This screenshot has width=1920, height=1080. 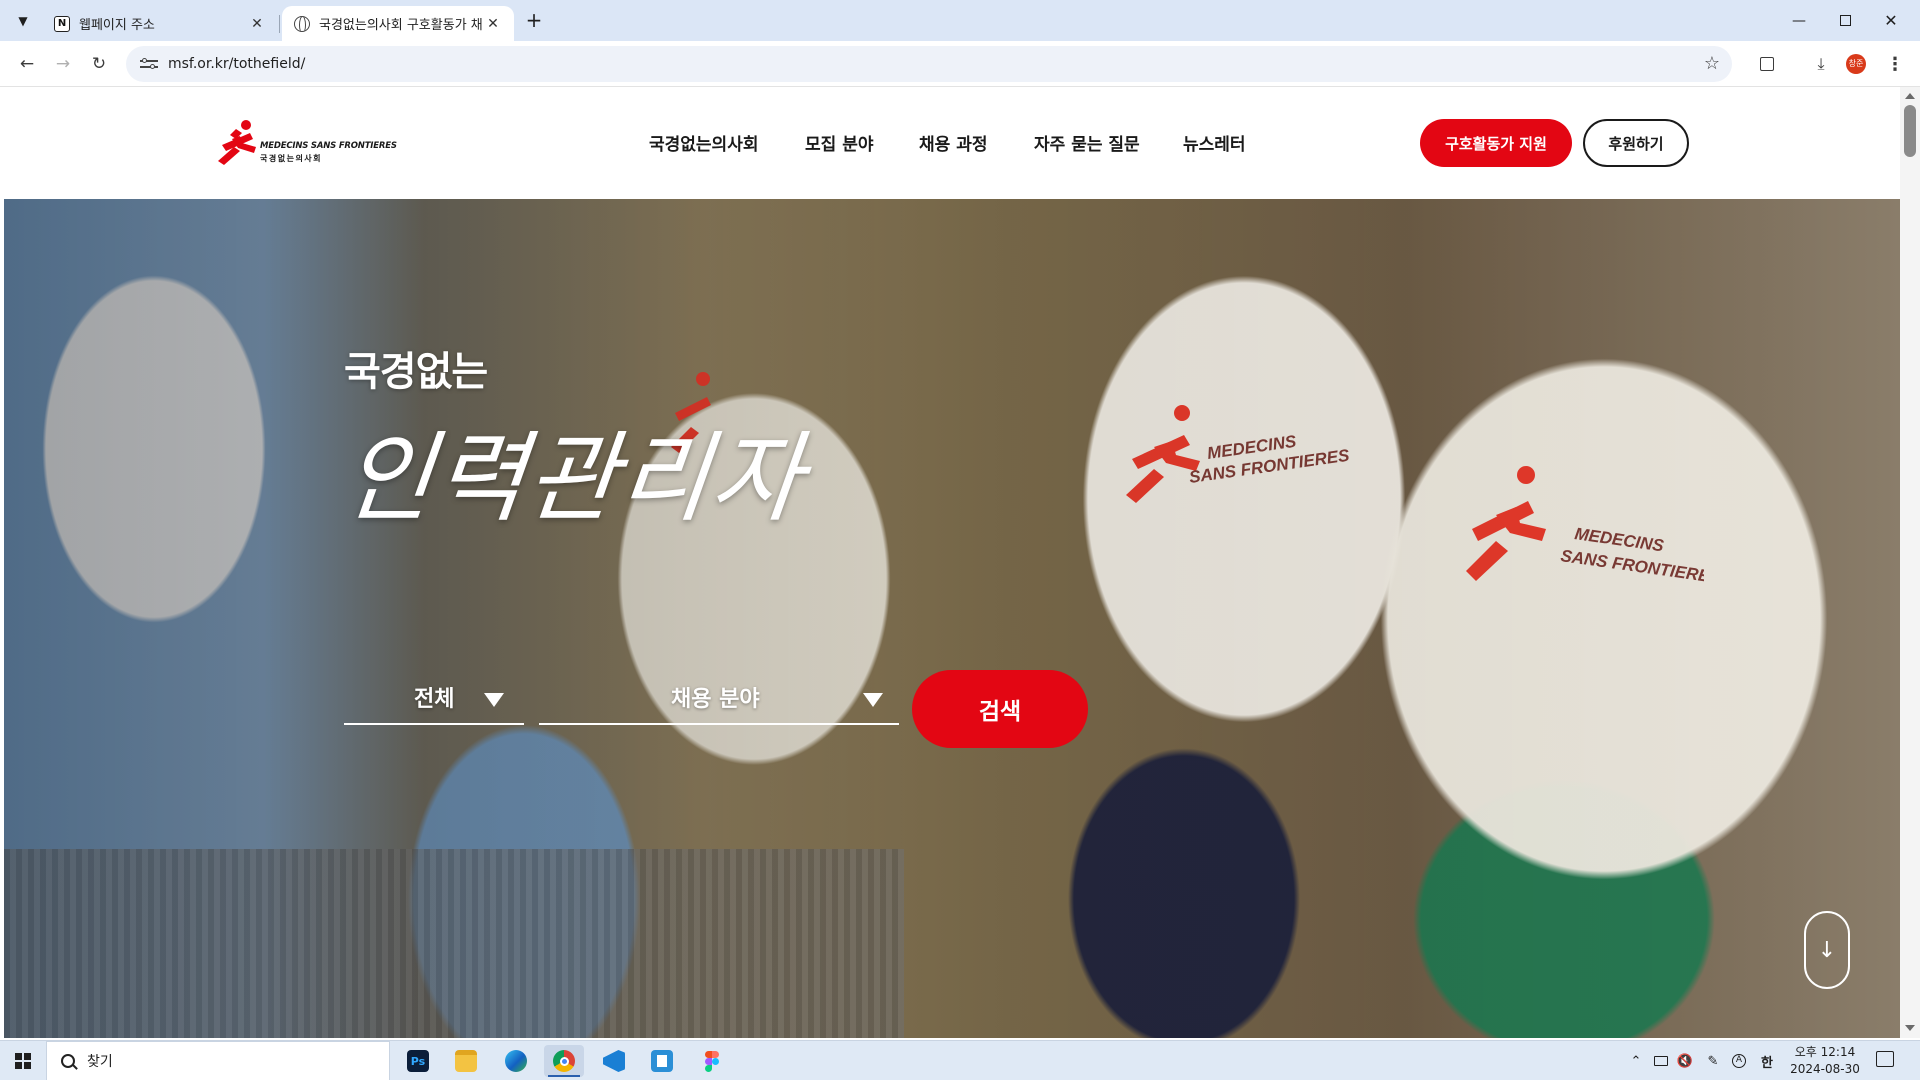 I want to click on browser-menu-button: ⋮, so click(x=1895, y=64).